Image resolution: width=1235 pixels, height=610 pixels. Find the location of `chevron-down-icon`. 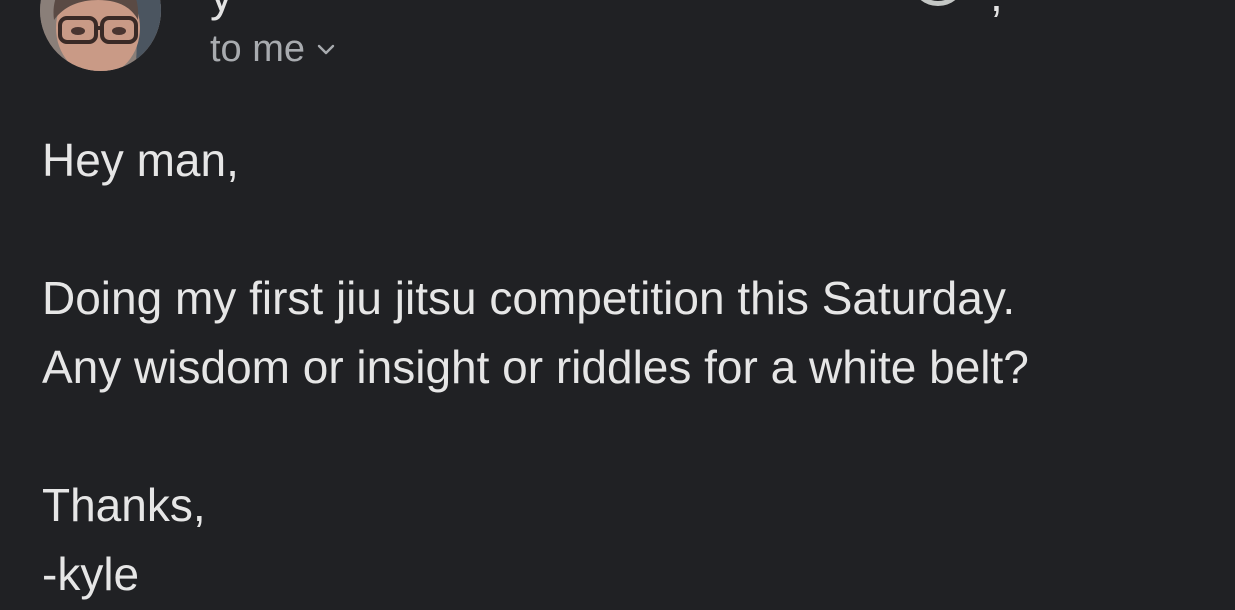

chevron-down-icon is located at coordinates (326, 49).